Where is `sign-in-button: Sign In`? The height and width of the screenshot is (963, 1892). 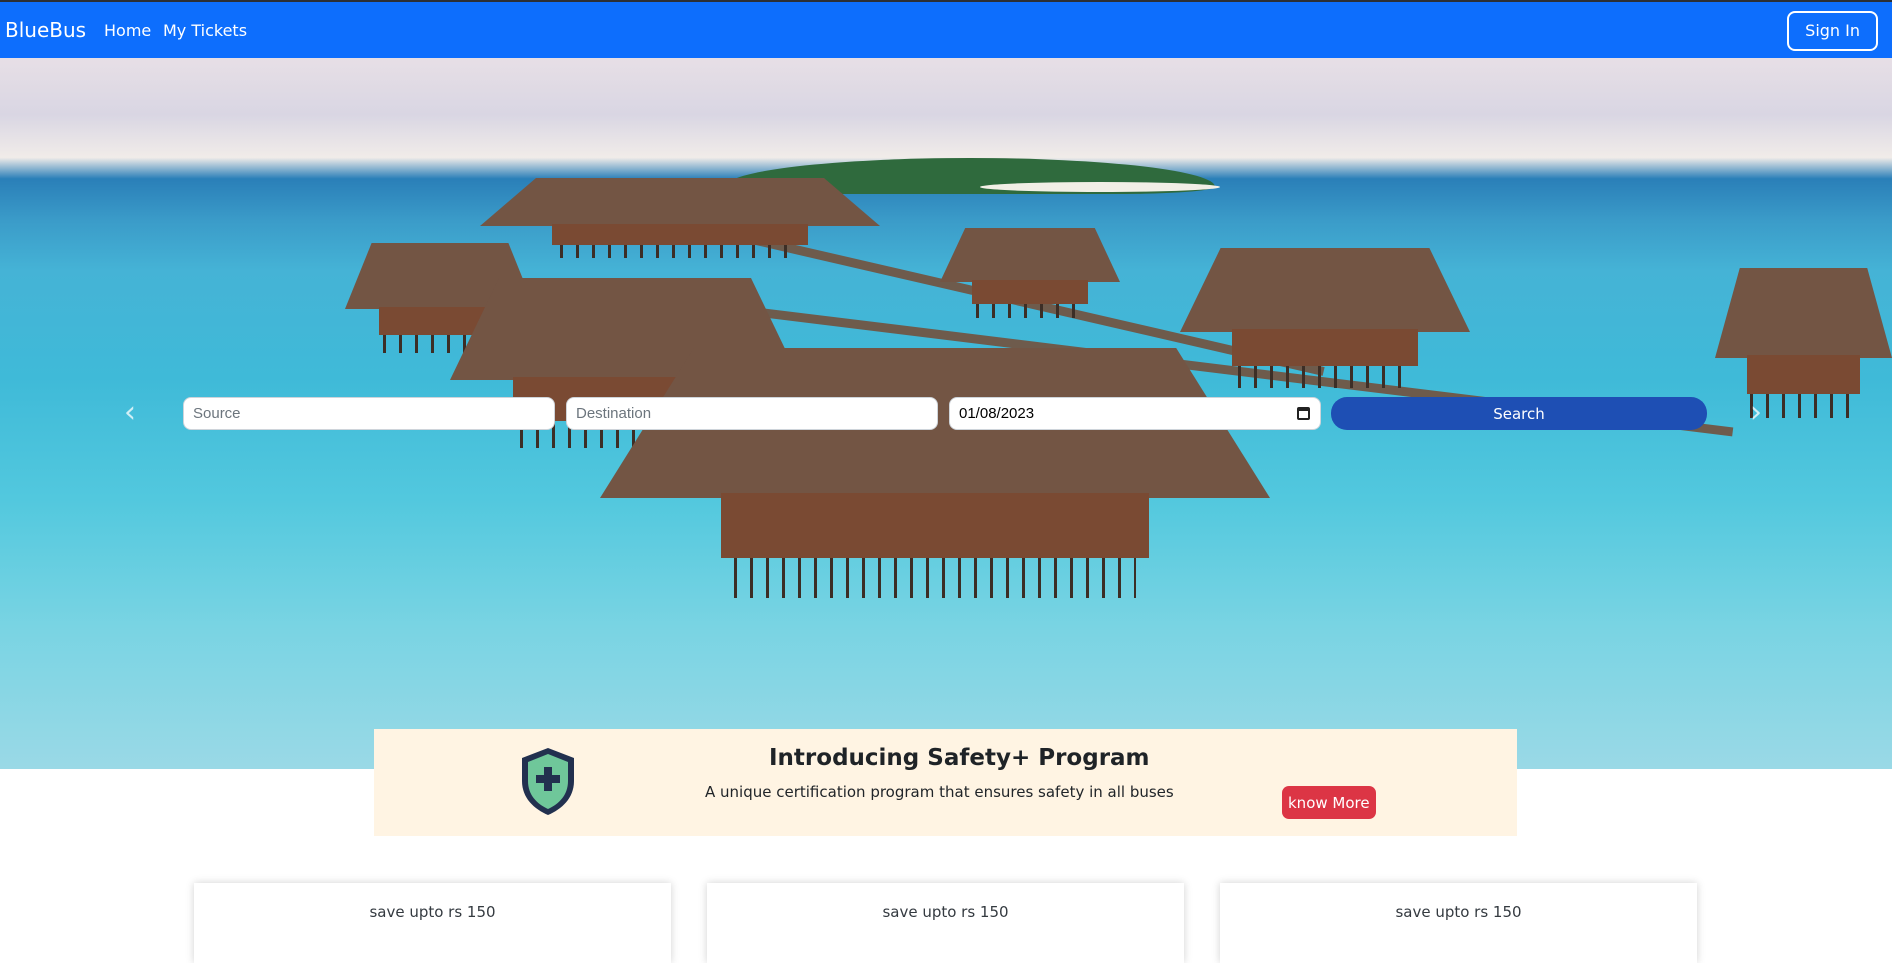
sign-in-button: Sign In is located at coordinates (1832, 31).